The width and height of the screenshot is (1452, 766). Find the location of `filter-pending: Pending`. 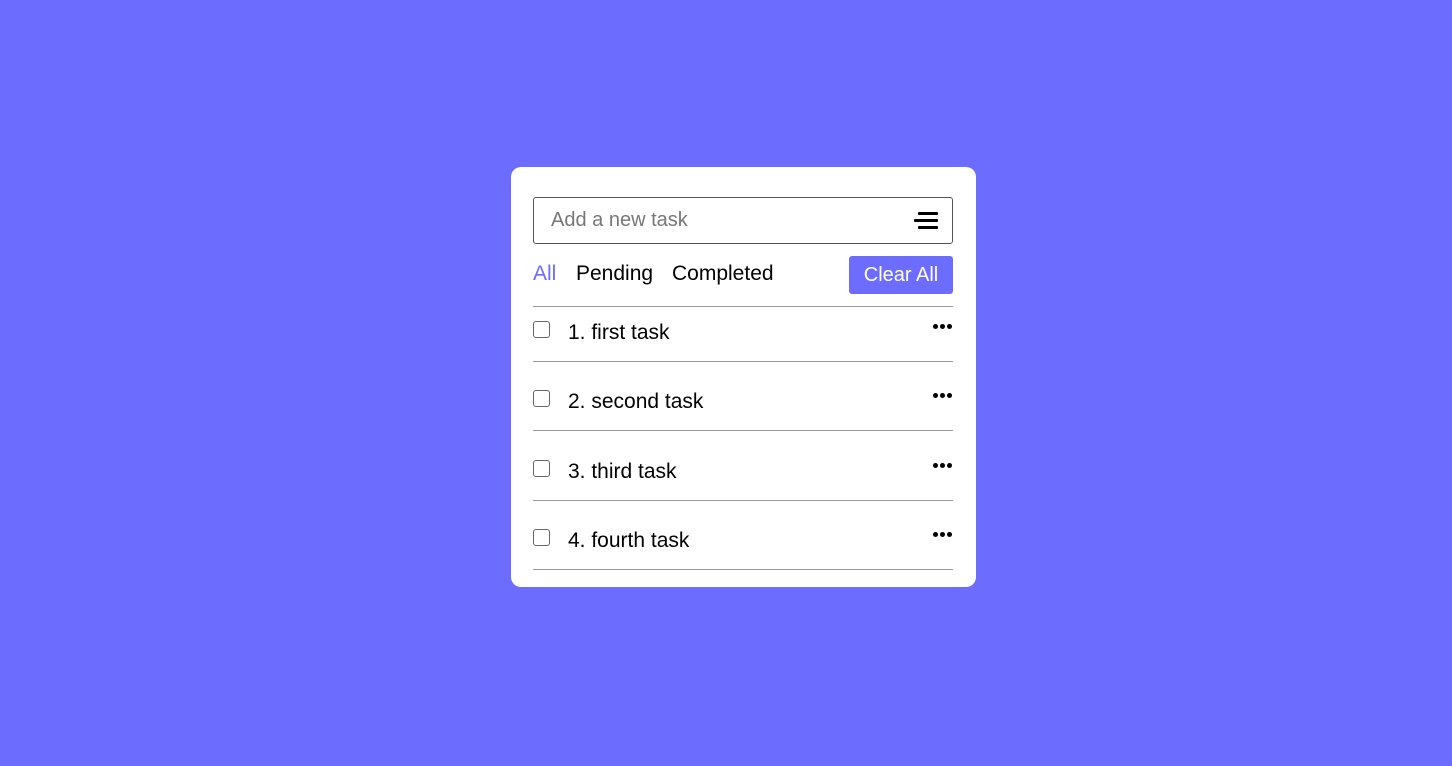

filter-pending: Pending is located at coordinates (614, 274).